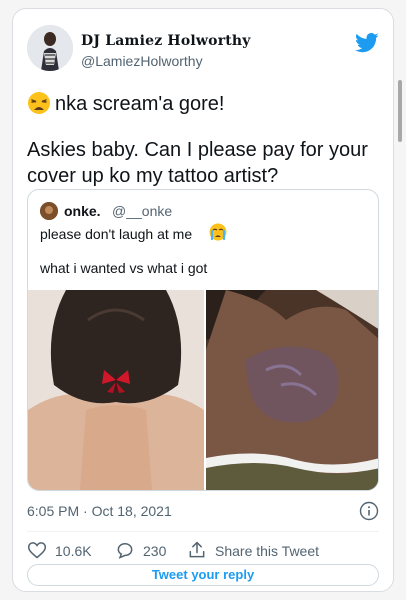  What do you see at coordinates (267, 551) in the screenshot?
I see `share-label: Share this Tweet` at bounding box center [267, 551].